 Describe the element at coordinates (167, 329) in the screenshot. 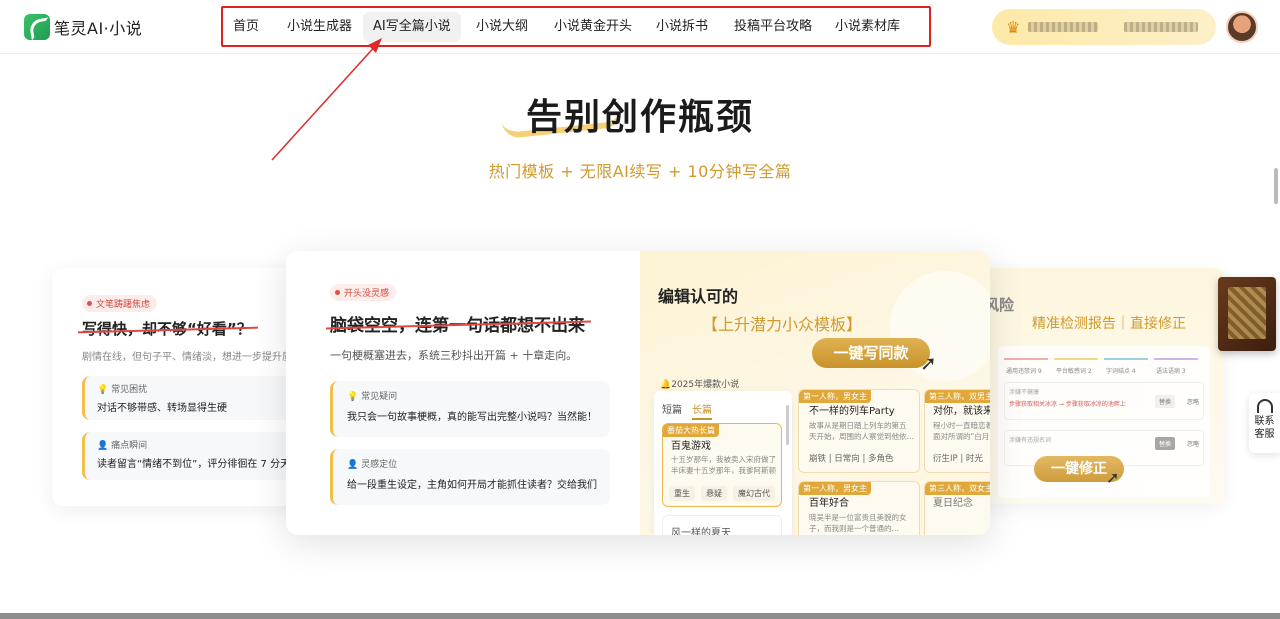

I see `card-headline: 写得快，却不够“好看”？` at that location.